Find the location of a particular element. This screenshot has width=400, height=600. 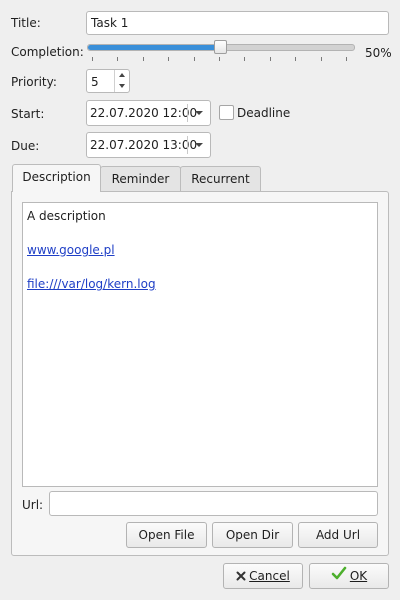

tab-recurrent-label: Recurrent is located at coordinates (220, 179).